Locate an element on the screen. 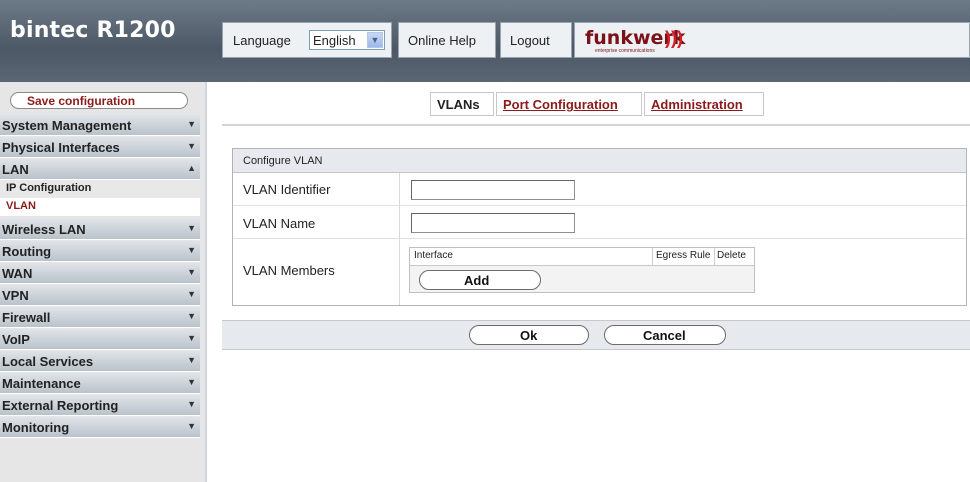 This screenshot has width=970, height=482. save-configuration-button: Save configuration is located at coordinates (99, 100).